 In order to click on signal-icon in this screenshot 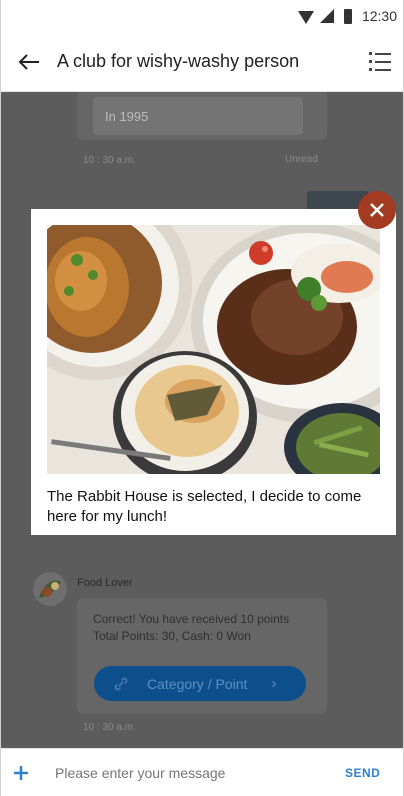, I will do `click(326, 16)`.